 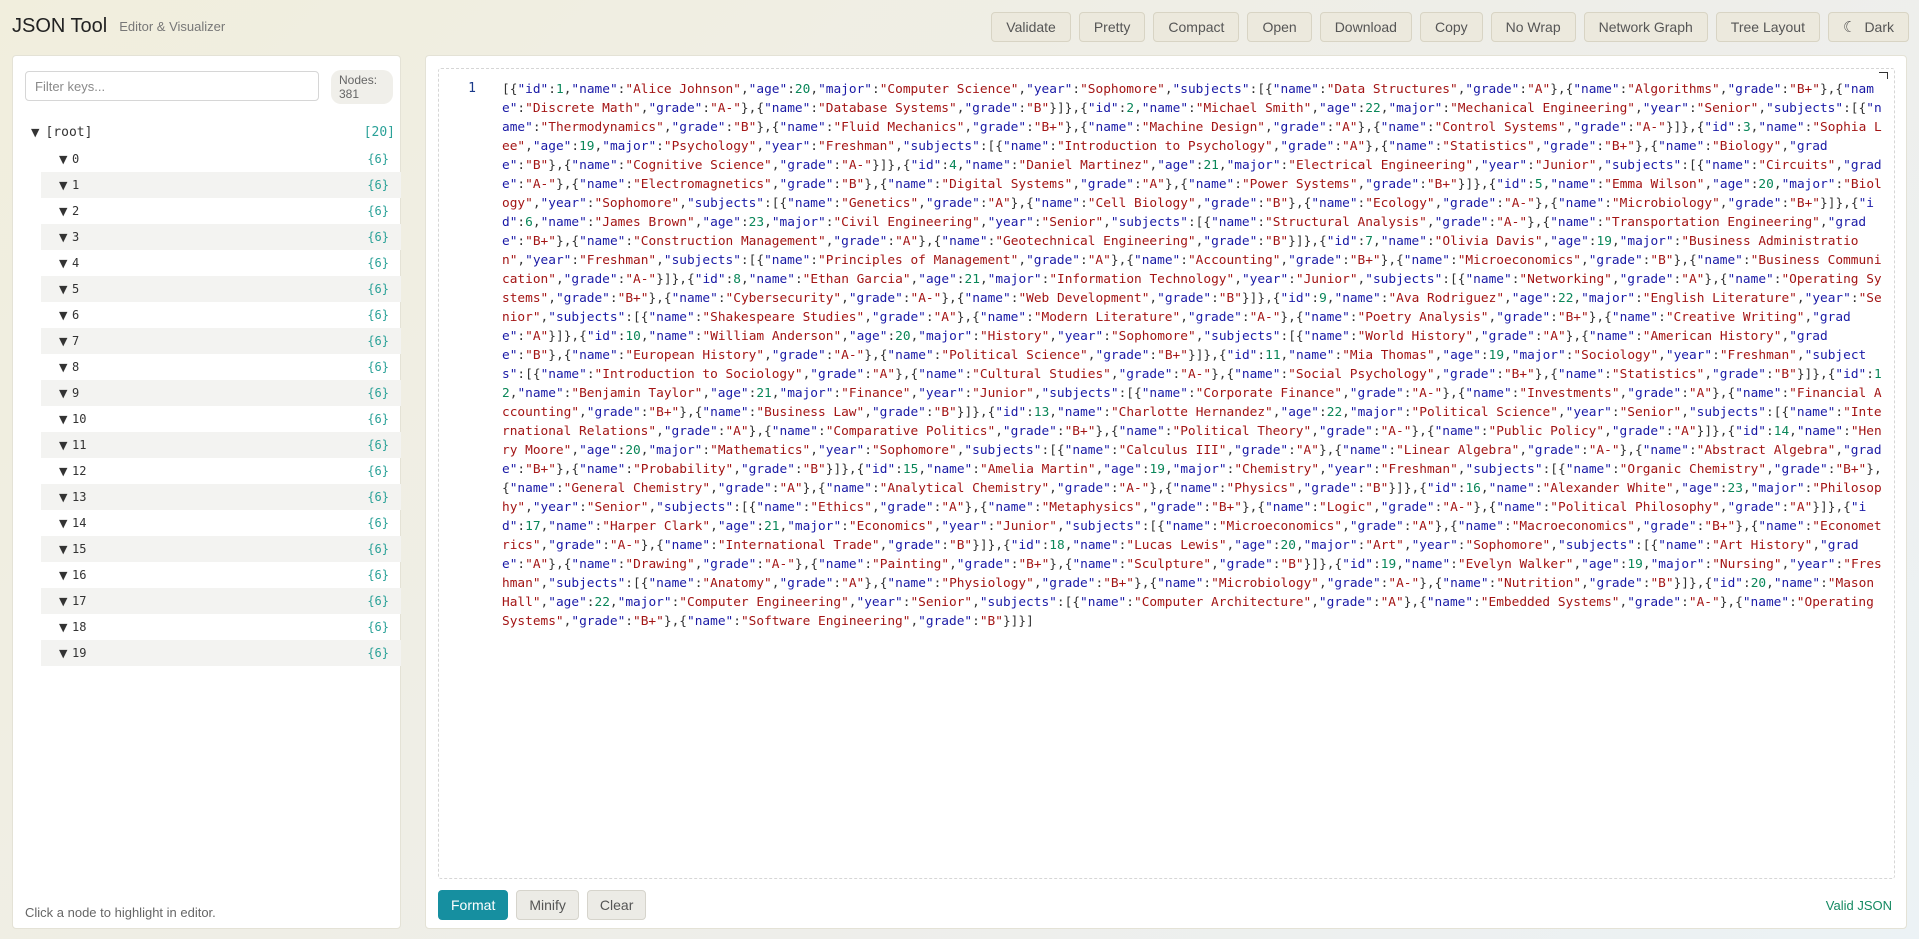 I want to click on clear-button: Clear, so click(x=616, y=905).